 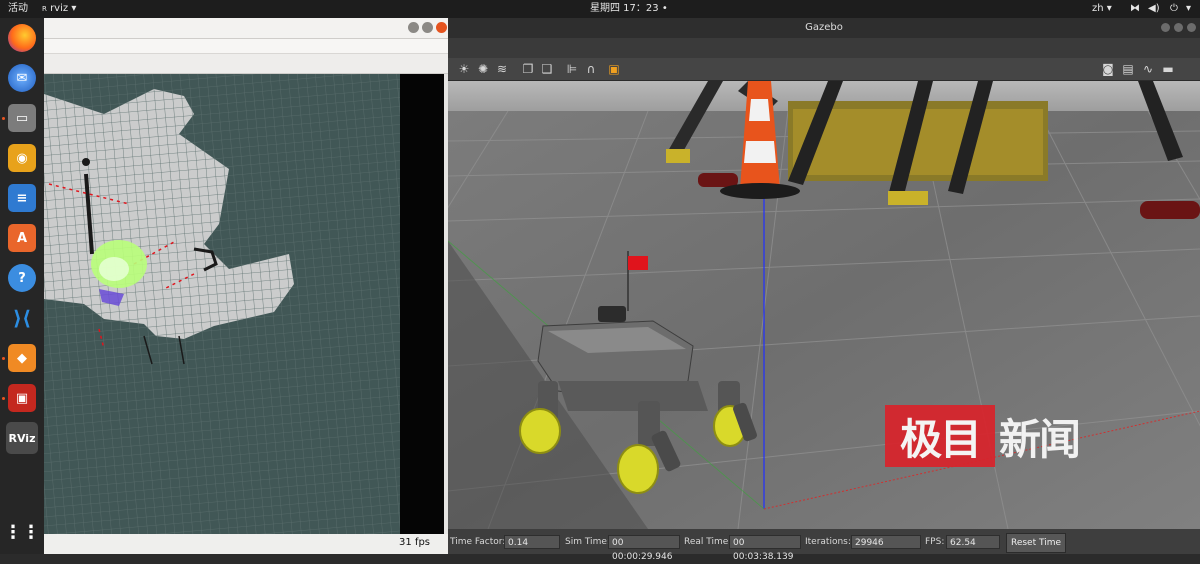 What do you see at coordinates (624, 8) in the screenshot?
I see `clock-label: 星期四 17：23` at bounding box center [624, 8].